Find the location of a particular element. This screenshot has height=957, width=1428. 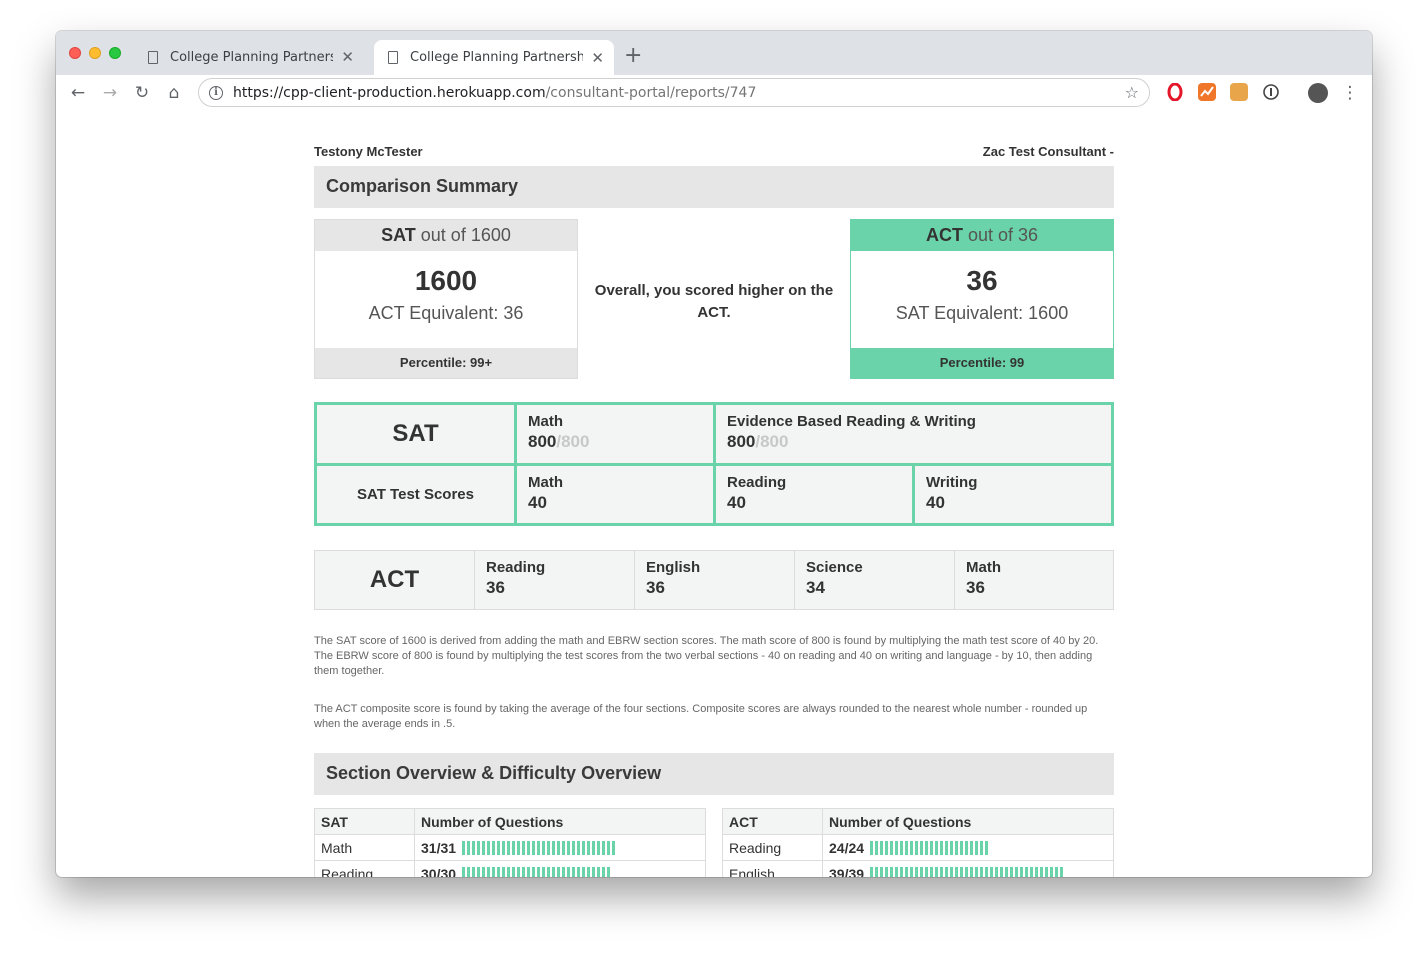

analytics-extension-icon is located at coordinates (1207, 92).